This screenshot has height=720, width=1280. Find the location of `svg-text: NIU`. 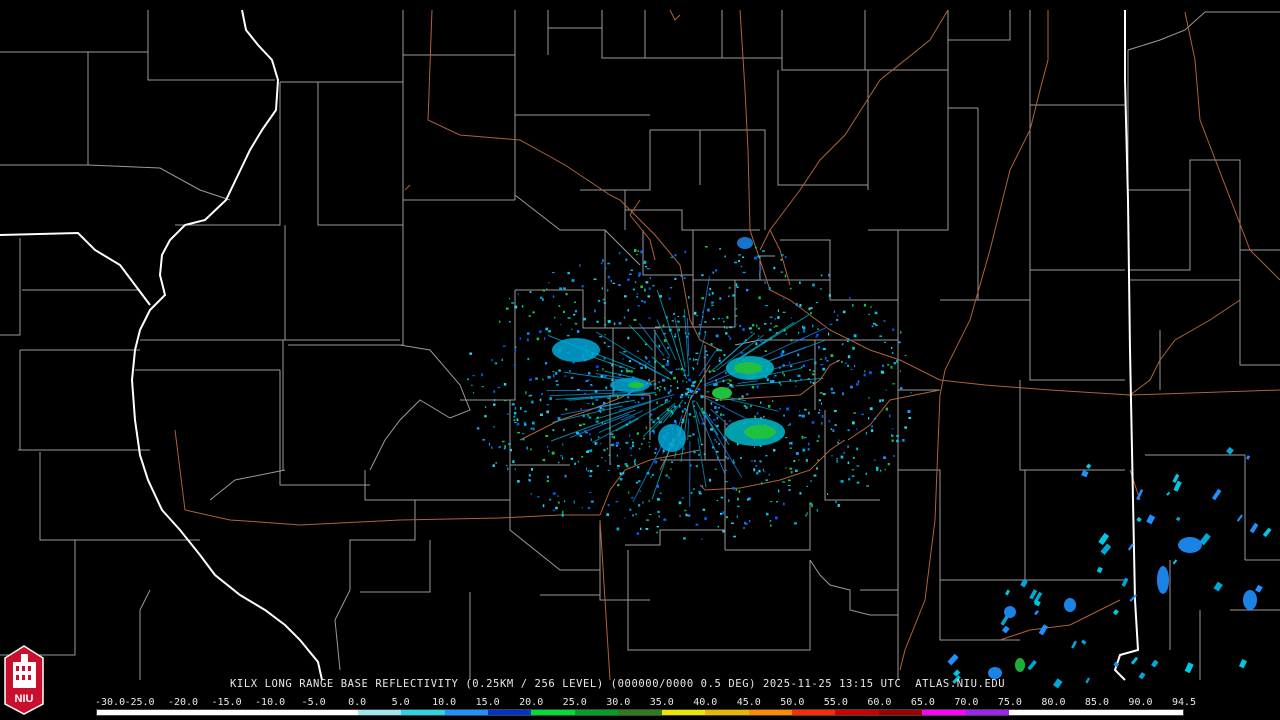

svg-text: NIU is located at coordinates (24, 699).